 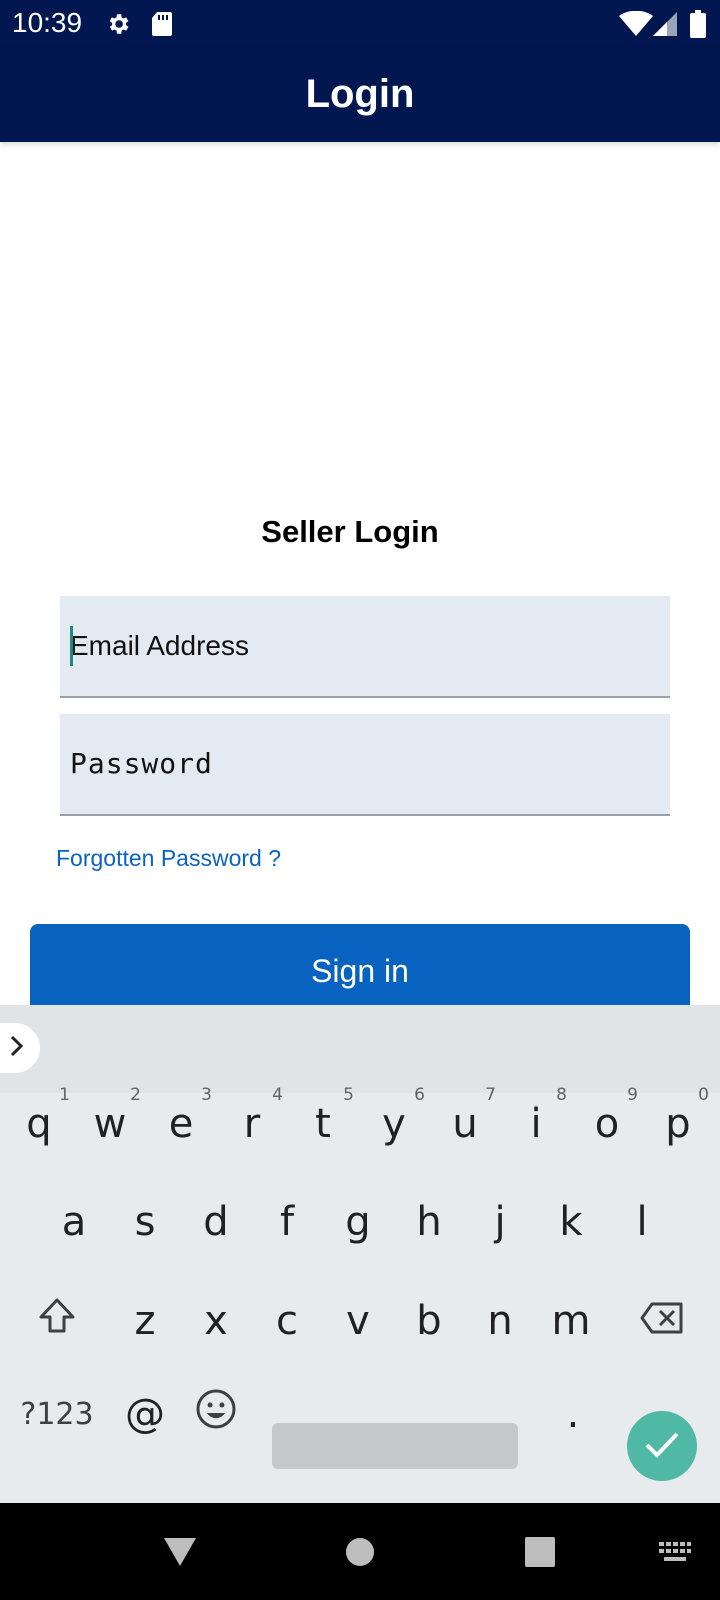 I want to click on key-label: r, so click(x=252, y=1124).